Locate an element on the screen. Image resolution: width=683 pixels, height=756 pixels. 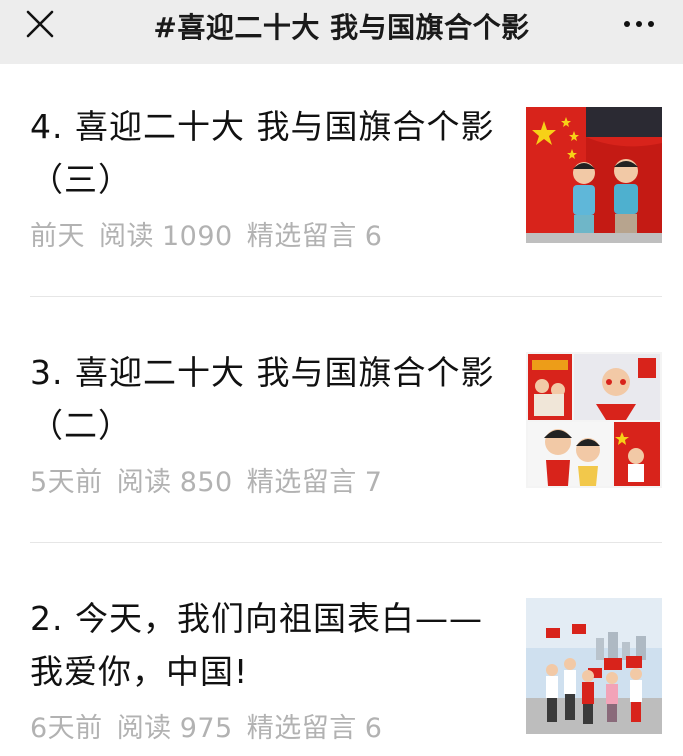
top-bar: #喜迎二十大 我与国旗合个影 is located at coordinates (341, 32).